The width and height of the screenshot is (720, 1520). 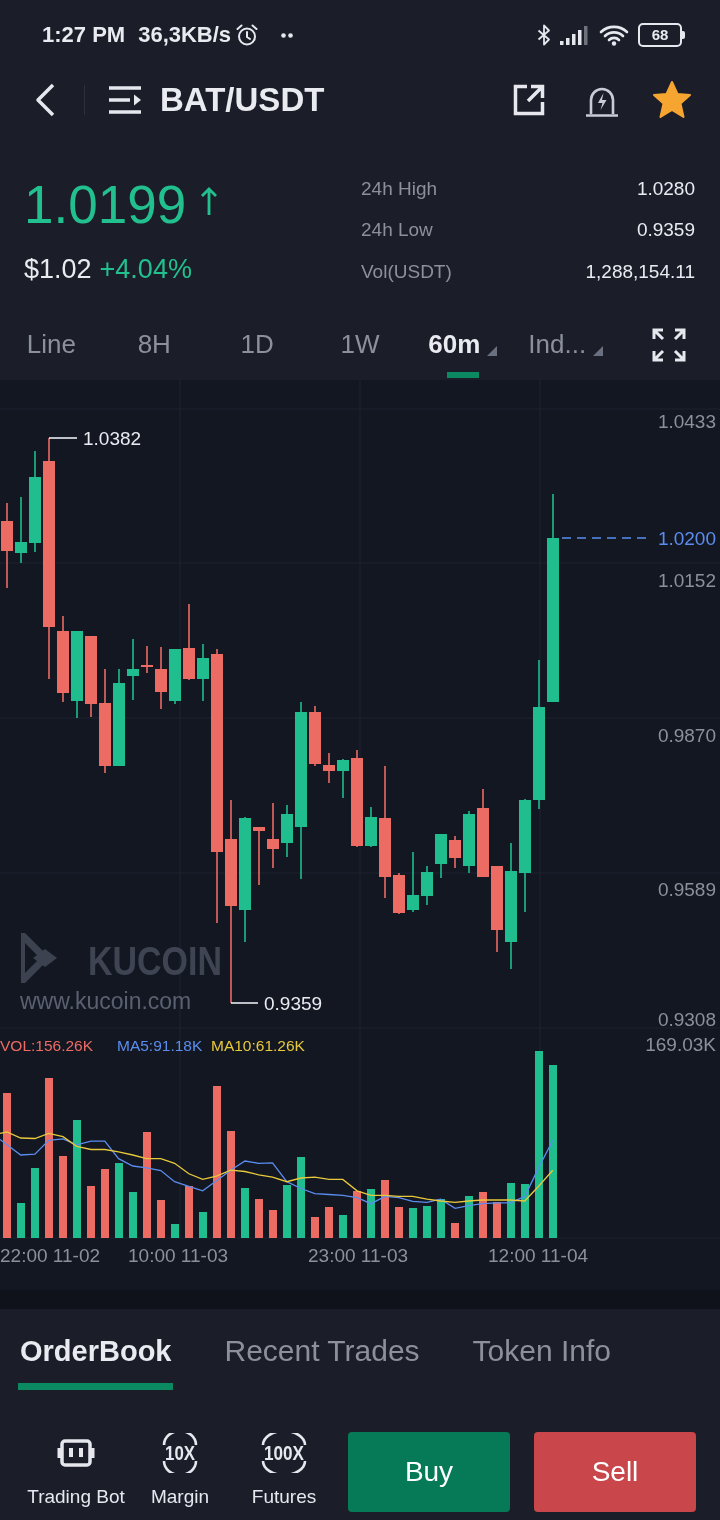 What do you see at coordinates (542, 1361) in the screenshot?
I see `section-tab: Token Info` at bounding box center [542, 1361].